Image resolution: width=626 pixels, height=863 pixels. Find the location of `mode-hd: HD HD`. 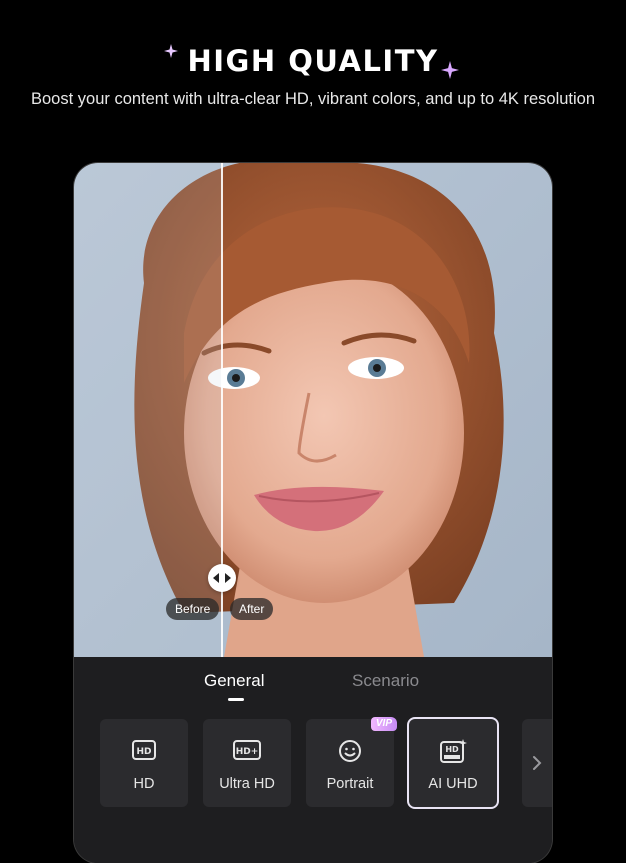

mode-hd: HD HD is located at coordinates (144, 763).